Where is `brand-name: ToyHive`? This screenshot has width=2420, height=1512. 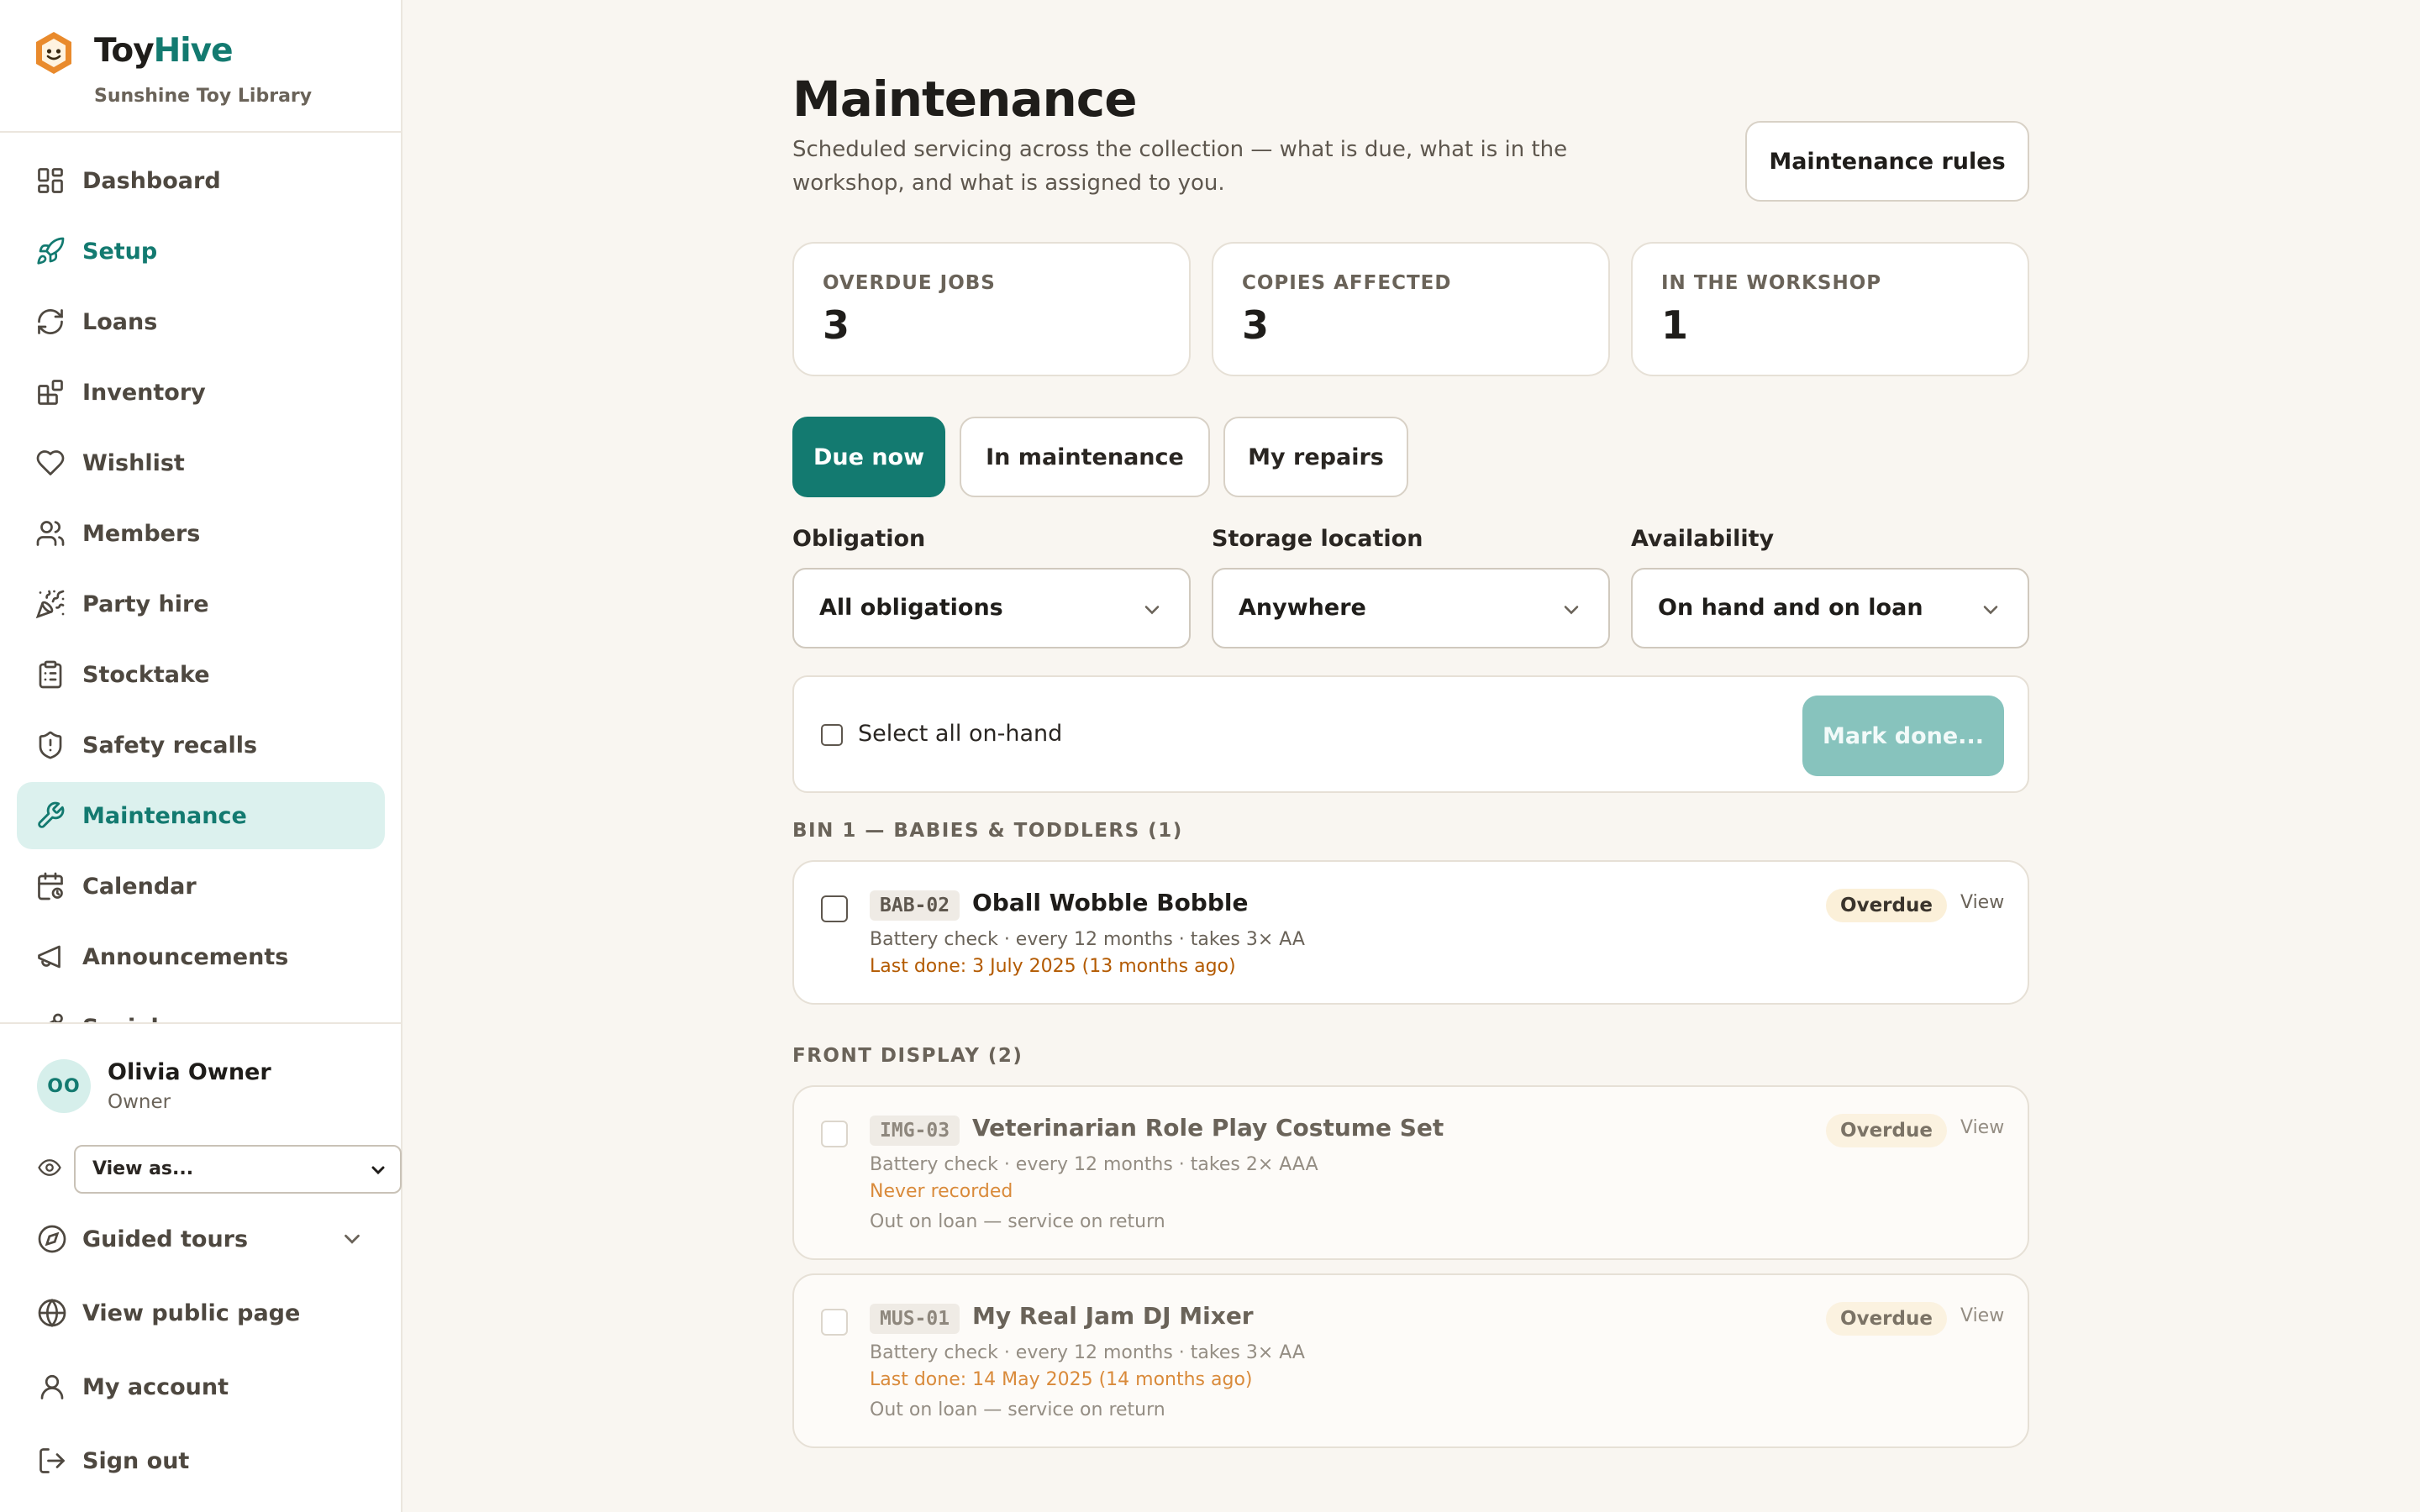
brand-name: ToyHive is located at coordinates (164, 51).